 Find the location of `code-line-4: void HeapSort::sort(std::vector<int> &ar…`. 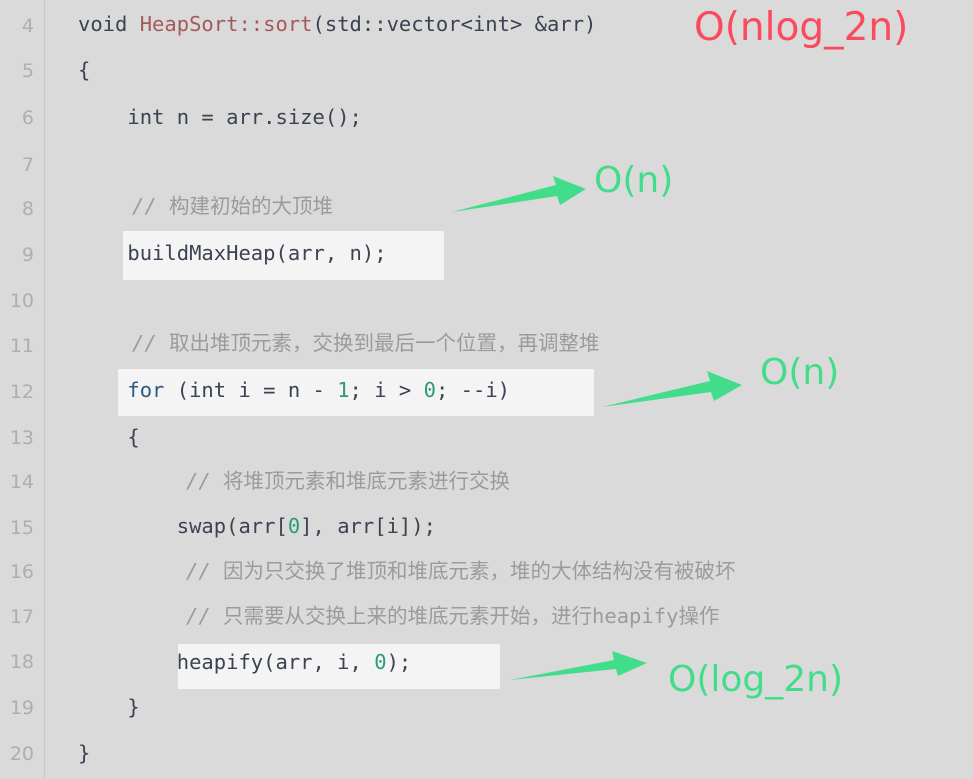

code-line-4: void HeapSort::sort(std::vector<int> &ar… is located at coordinates (337, 24).